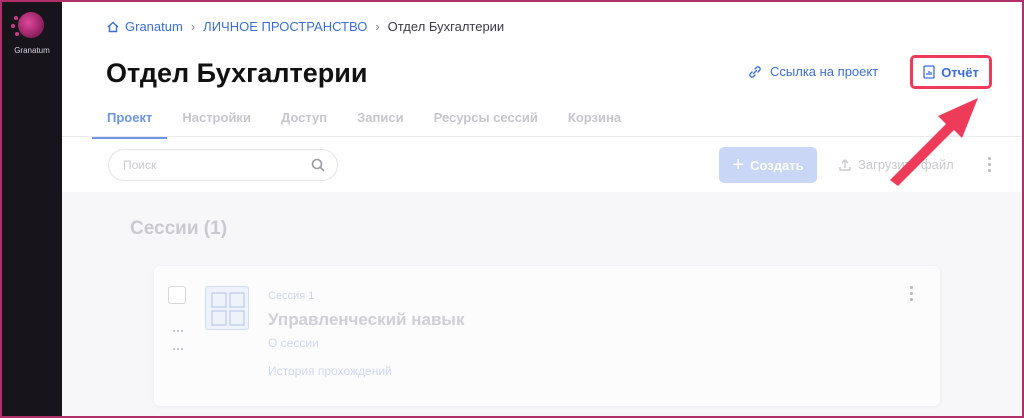 This screenshot has width=1024, height=418. I want to click on drag-handle-icon, so click(178, 338).